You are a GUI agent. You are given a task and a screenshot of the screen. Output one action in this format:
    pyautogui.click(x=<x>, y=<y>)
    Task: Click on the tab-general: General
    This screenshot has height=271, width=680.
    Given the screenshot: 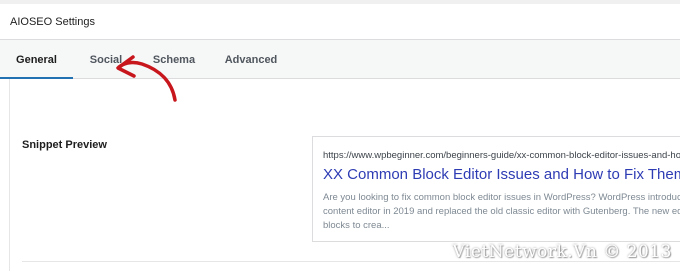 What is the action you would take?
    pyautogui.click(x=36, y=59)
    